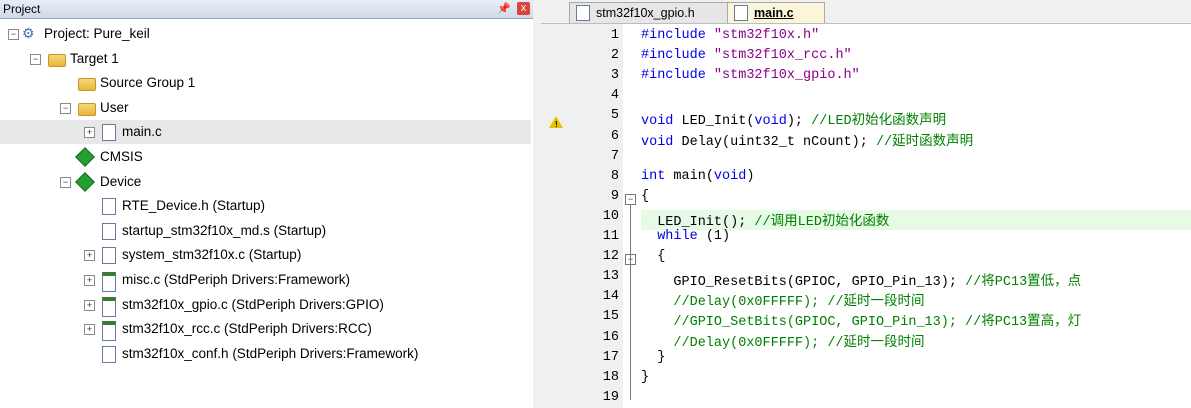 The image size is (1191, 408). What do you see at coordinates (610, 236) in the screenshot?
I see `line-number: 11` at bounding box center [610, 236].